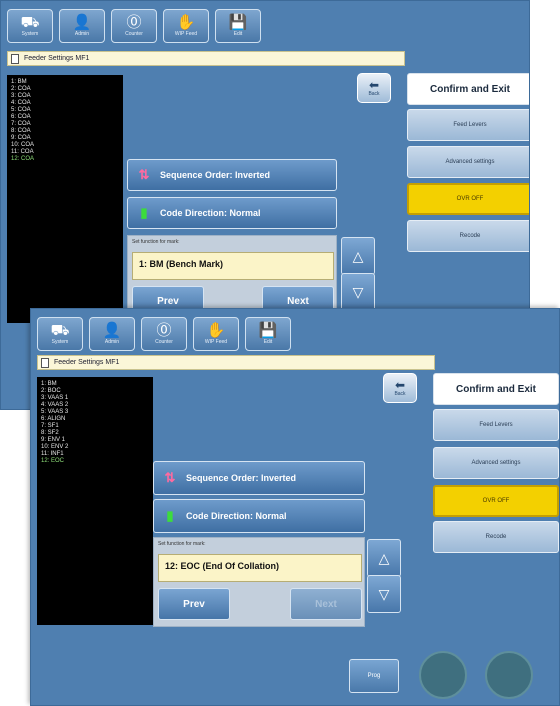  Describe the element at coordinates (67, 124) in the screenshot. I see `list-item: 7: COA` at that location.